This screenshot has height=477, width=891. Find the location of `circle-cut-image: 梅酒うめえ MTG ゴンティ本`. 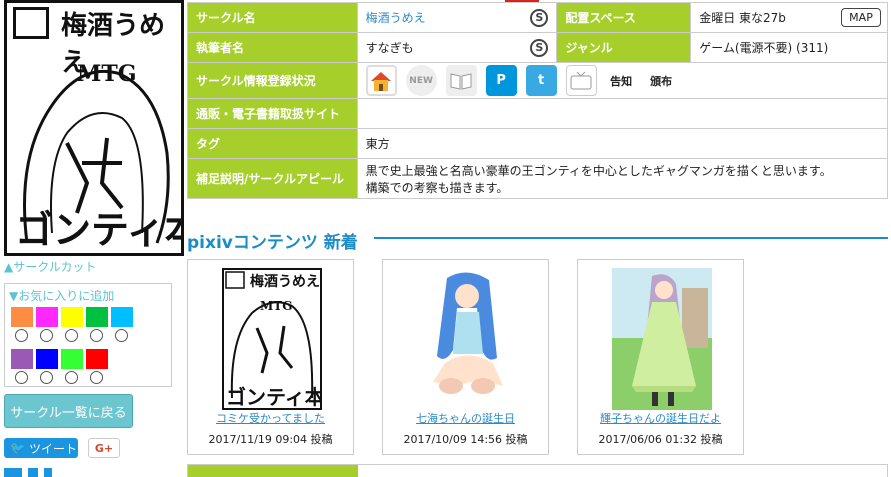

circle-cut-image: 梅酒うめえ MTG ゴンティ本 is located at coordinates (94, 128).